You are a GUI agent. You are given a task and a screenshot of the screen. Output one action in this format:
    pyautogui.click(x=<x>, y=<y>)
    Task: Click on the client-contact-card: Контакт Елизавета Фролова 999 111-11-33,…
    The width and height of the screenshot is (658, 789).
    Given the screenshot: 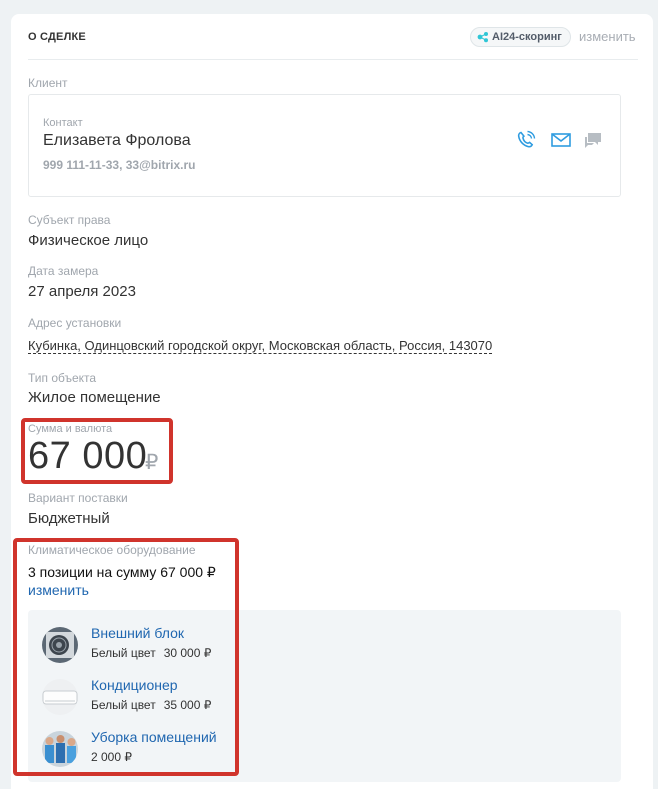 What is the action you would take?
    pyautogui.click(x=324, y=145)
    